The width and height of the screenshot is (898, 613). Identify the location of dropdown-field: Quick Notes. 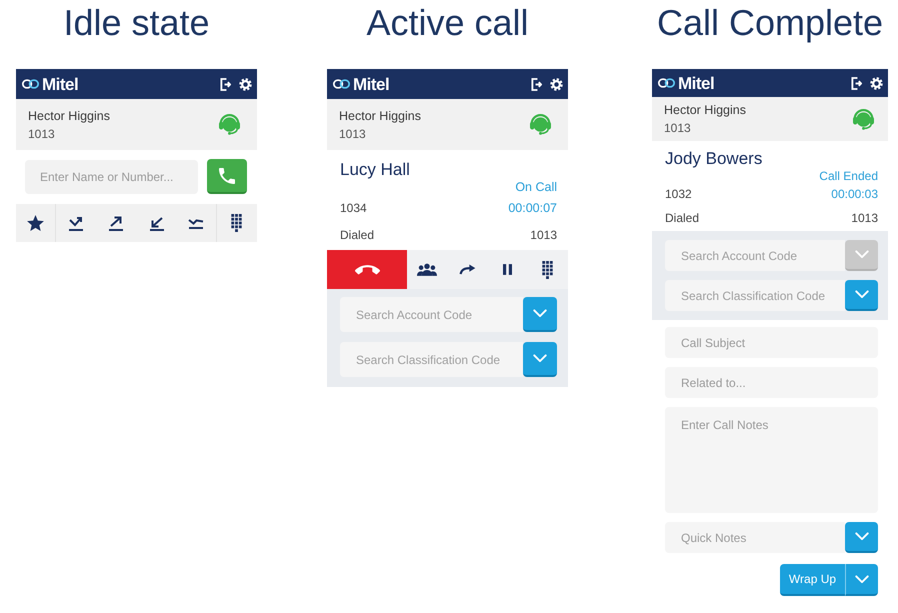
(755, 537).